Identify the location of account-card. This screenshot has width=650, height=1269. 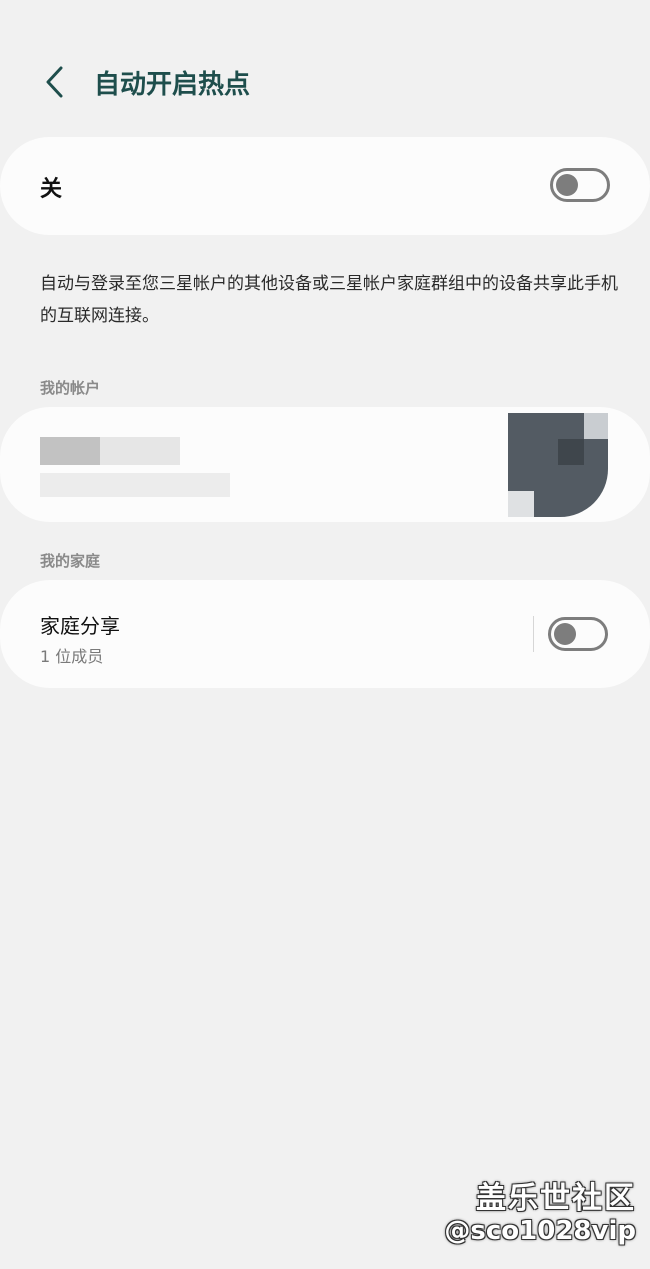
(325, 464).